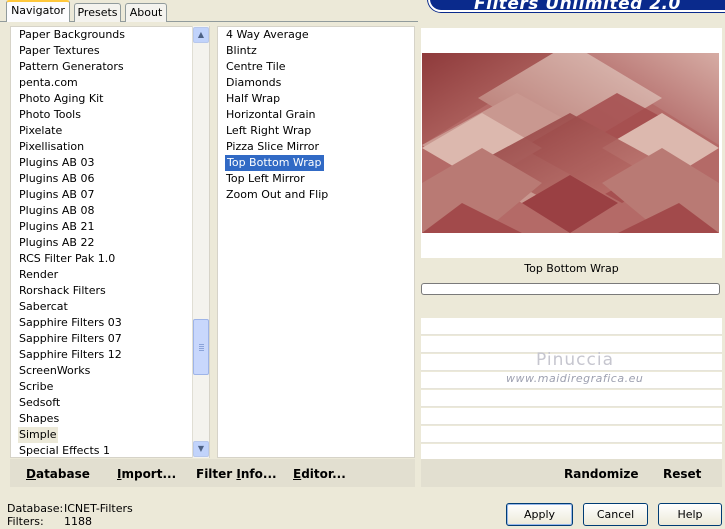 Image resolution: width=725 pixels, height=529 pixels. What do you see at coordinates (252, 99) in the screenshot?
I see `filter-item: Half Wrap` at bounding box center [252, 99].